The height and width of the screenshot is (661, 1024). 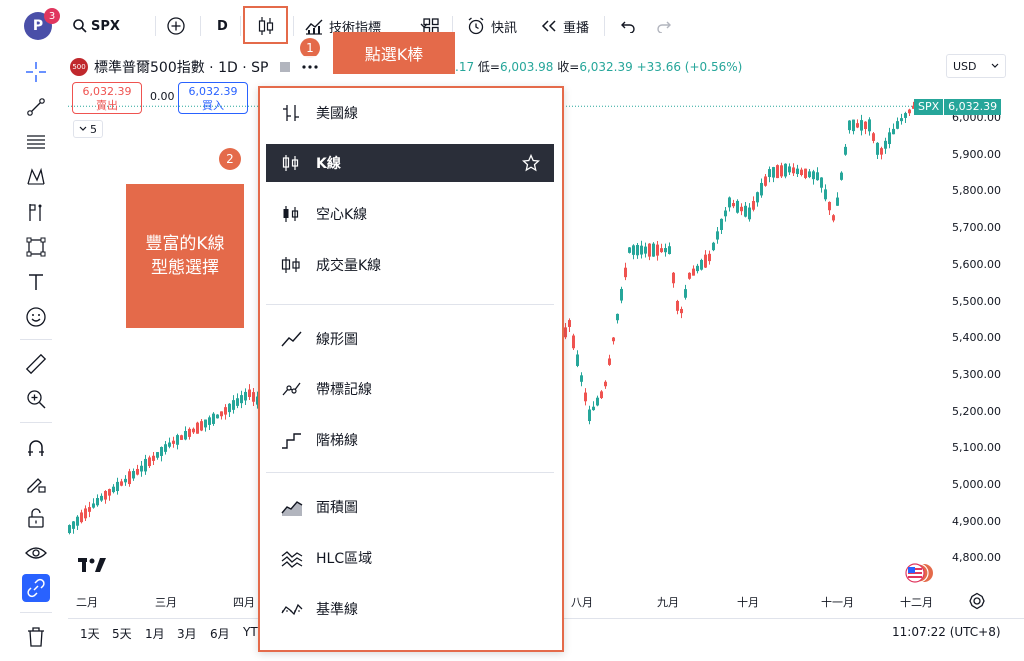 I want to click on replay-button: 重播, so click(x=564, y=26).